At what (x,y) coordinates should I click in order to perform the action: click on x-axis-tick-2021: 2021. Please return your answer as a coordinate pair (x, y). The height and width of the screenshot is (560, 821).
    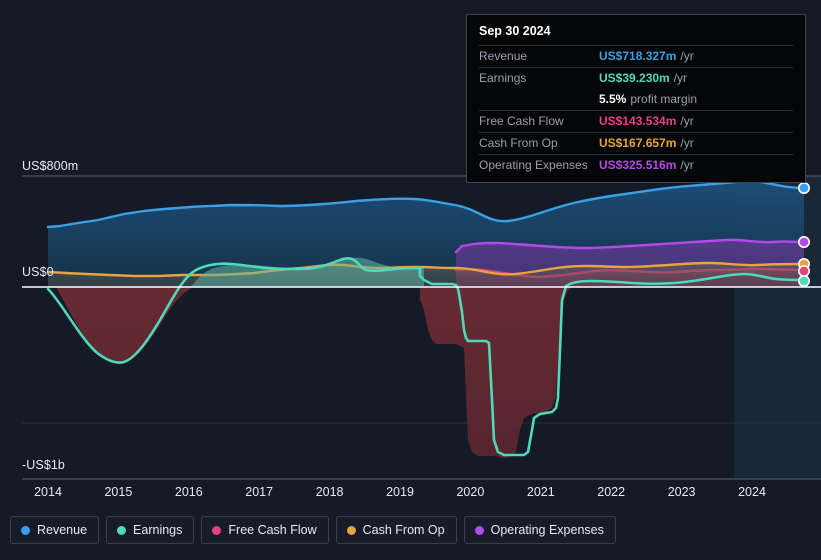
    Looking at the image, I should click on (540, 492).